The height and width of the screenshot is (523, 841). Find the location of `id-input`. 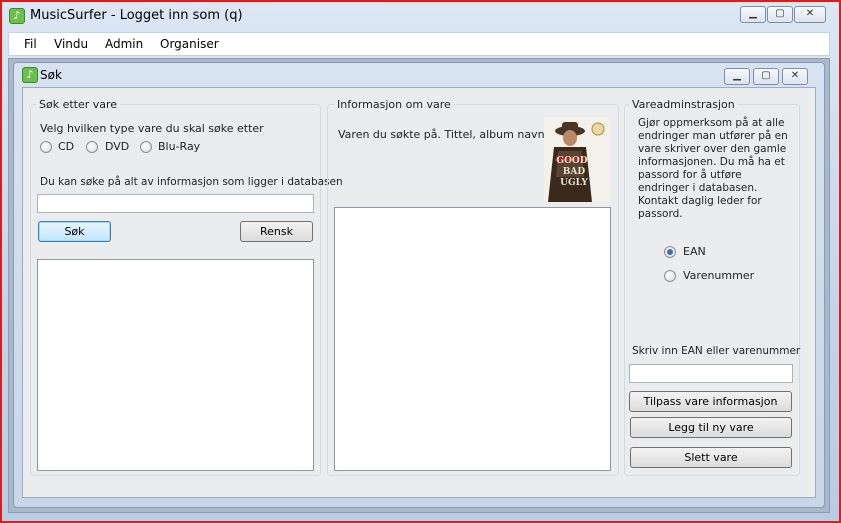

id-input is located at coordinates (711, 373).